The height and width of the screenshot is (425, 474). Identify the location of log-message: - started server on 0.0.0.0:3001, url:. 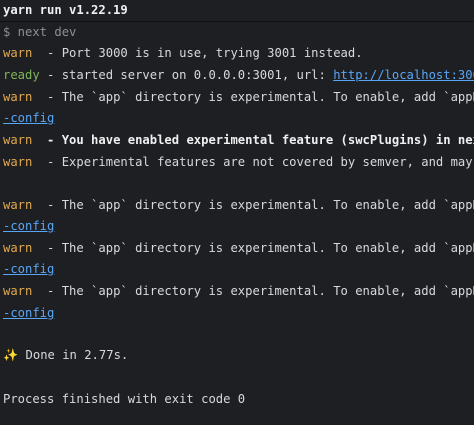
(186, 75).